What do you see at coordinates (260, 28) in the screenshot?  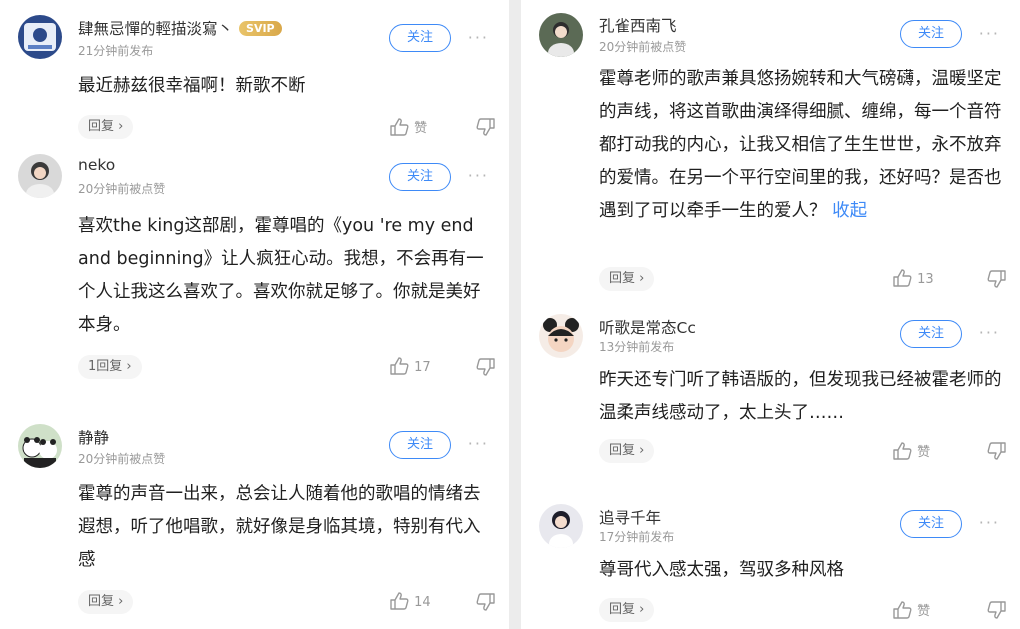 I see `svip-badge: SVIP` at bounding box center [260, 28].